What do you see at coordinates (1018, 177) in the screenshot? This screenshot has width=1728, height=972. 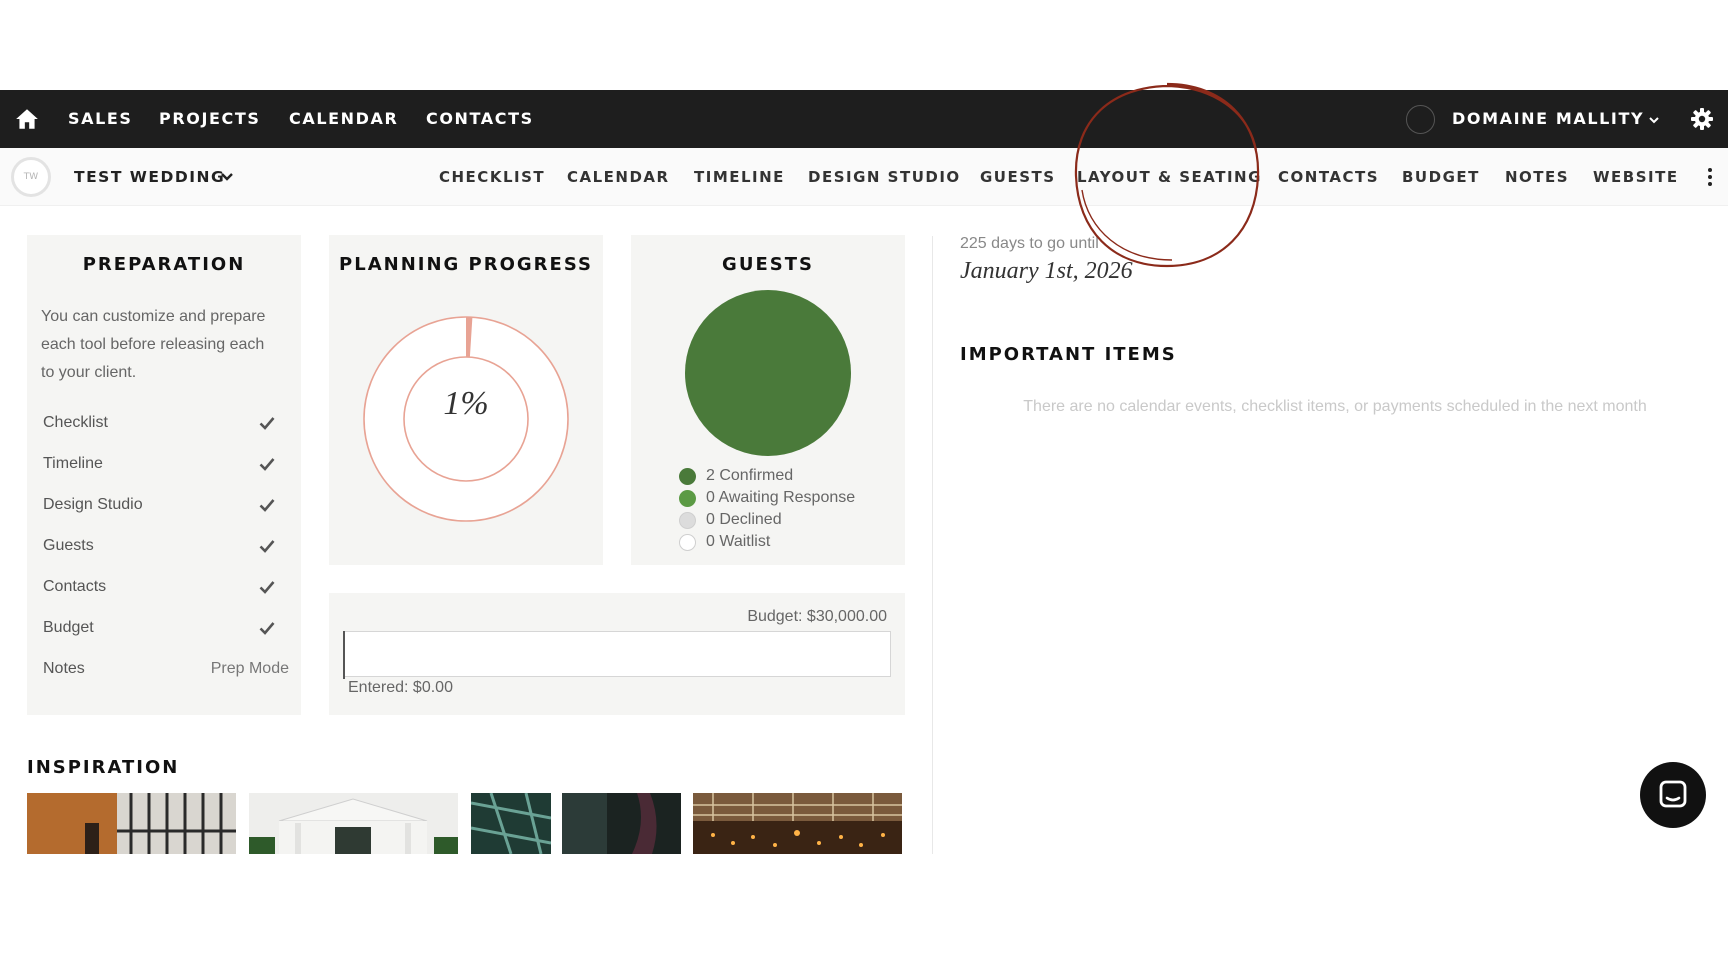 I see `tab-guests: GUESTS` at bounding box center [1018, 177].